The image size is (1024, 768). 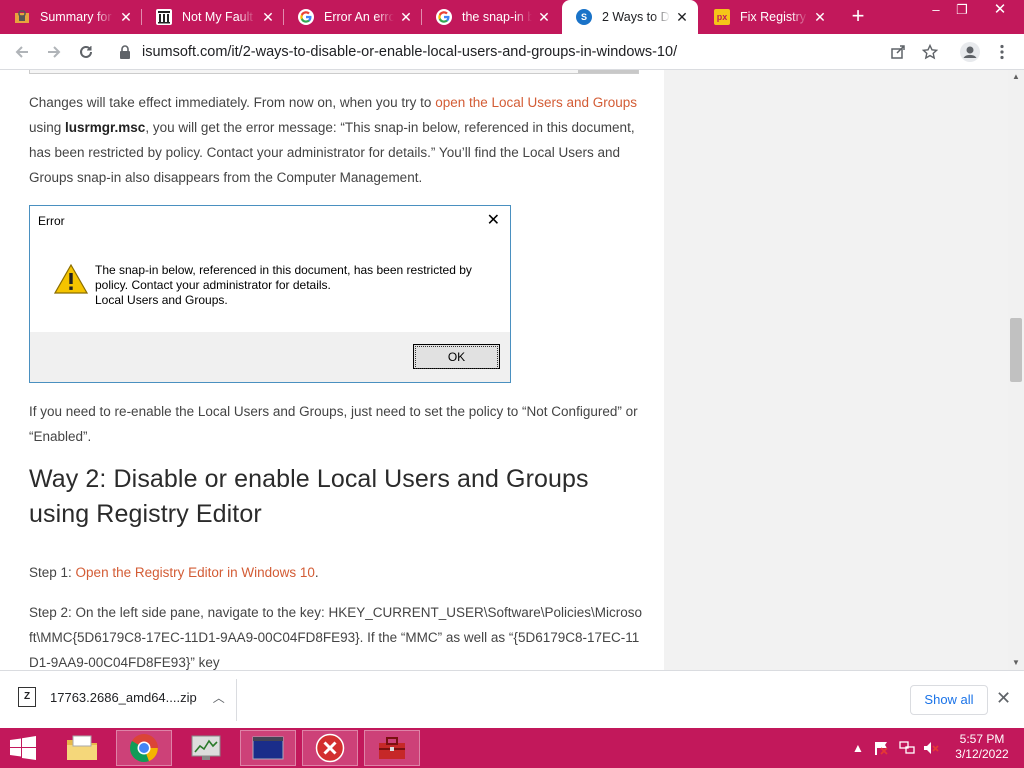 What do you see at coordinates (982, 739) in the screenshot?
I see `clock-time: 5:57 PM` at bounding box center [982, 739].